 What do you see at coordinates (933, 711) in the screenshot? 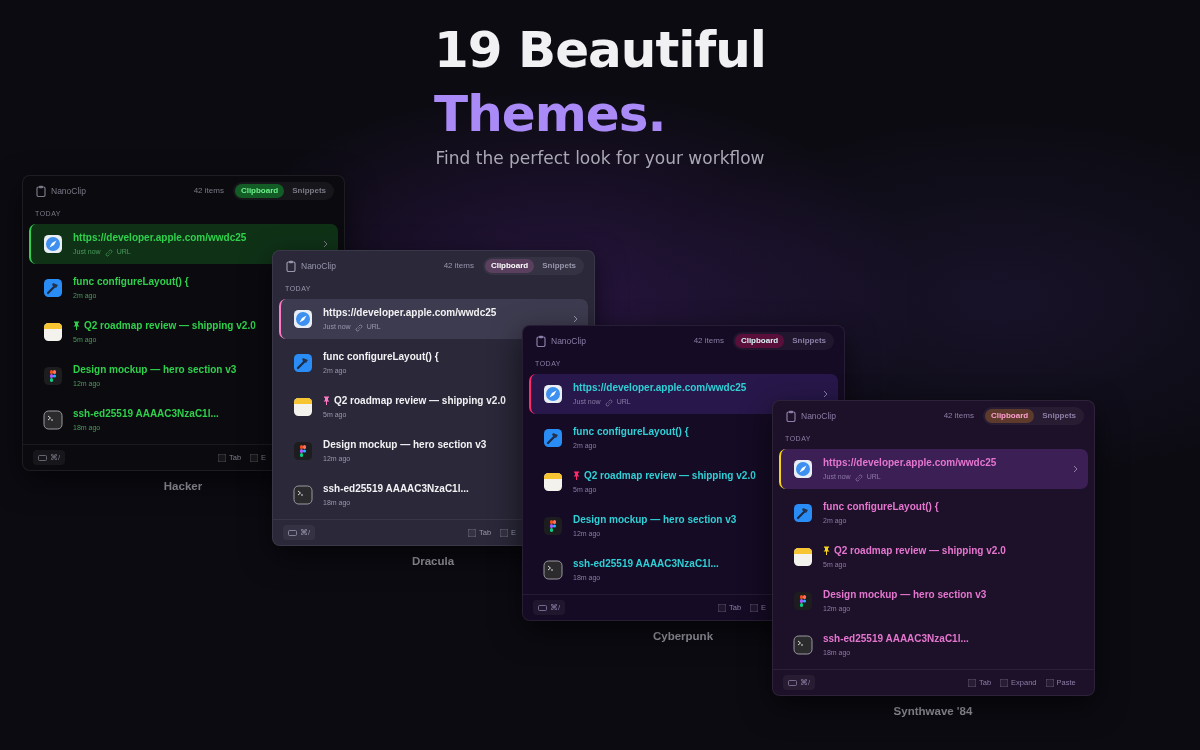
I see `theme-name: Synthwave '84` at bounding box center [933, 711].